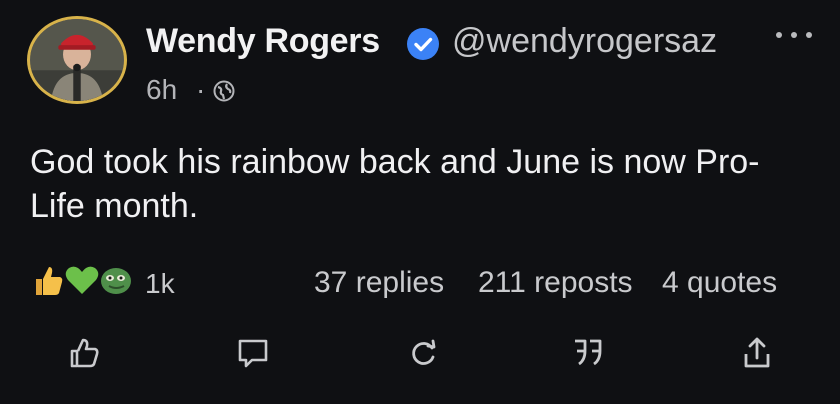 This screenshot has height=404, width=840. What do you see at coordinates (379, 283) in the screenshot?
I see `replies-count: 37 replies` at bounding box center [379, 283].